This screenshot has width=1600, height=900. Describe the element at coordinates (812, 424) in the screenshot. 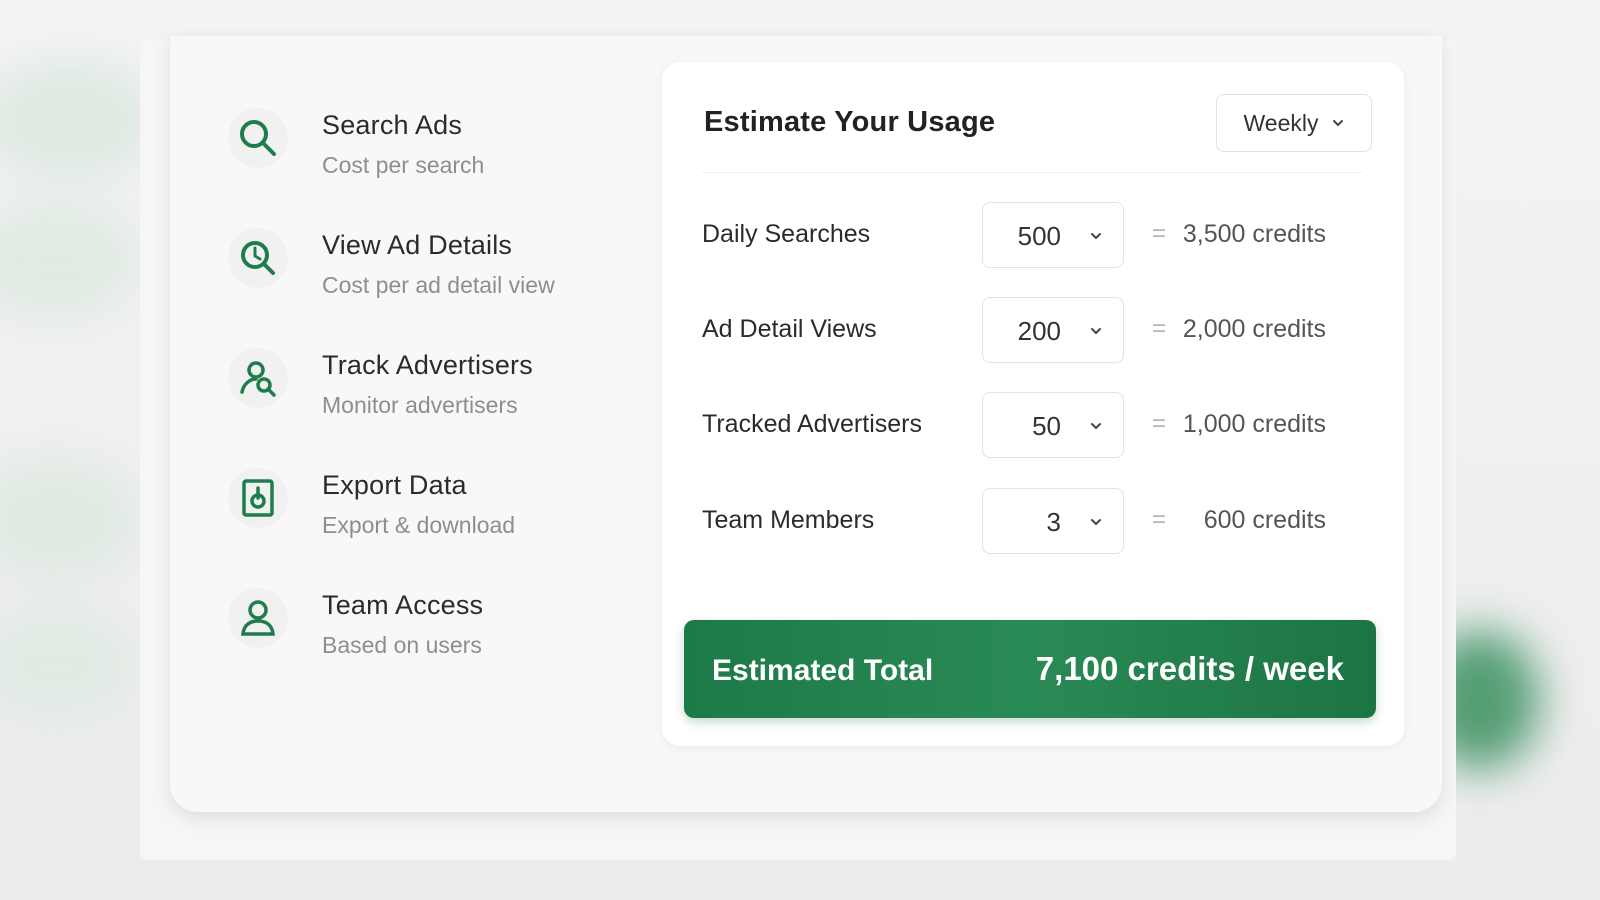

I see `row-label: Tracked Advertisers` at that location.